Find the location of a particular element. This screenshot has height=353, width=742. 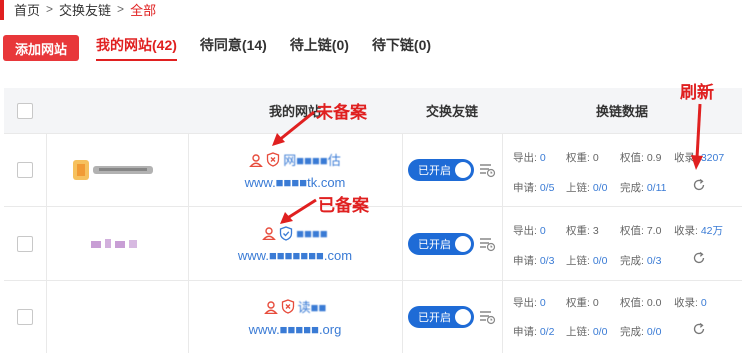

done-value: 0/0 is located at coordinates (654, 332).